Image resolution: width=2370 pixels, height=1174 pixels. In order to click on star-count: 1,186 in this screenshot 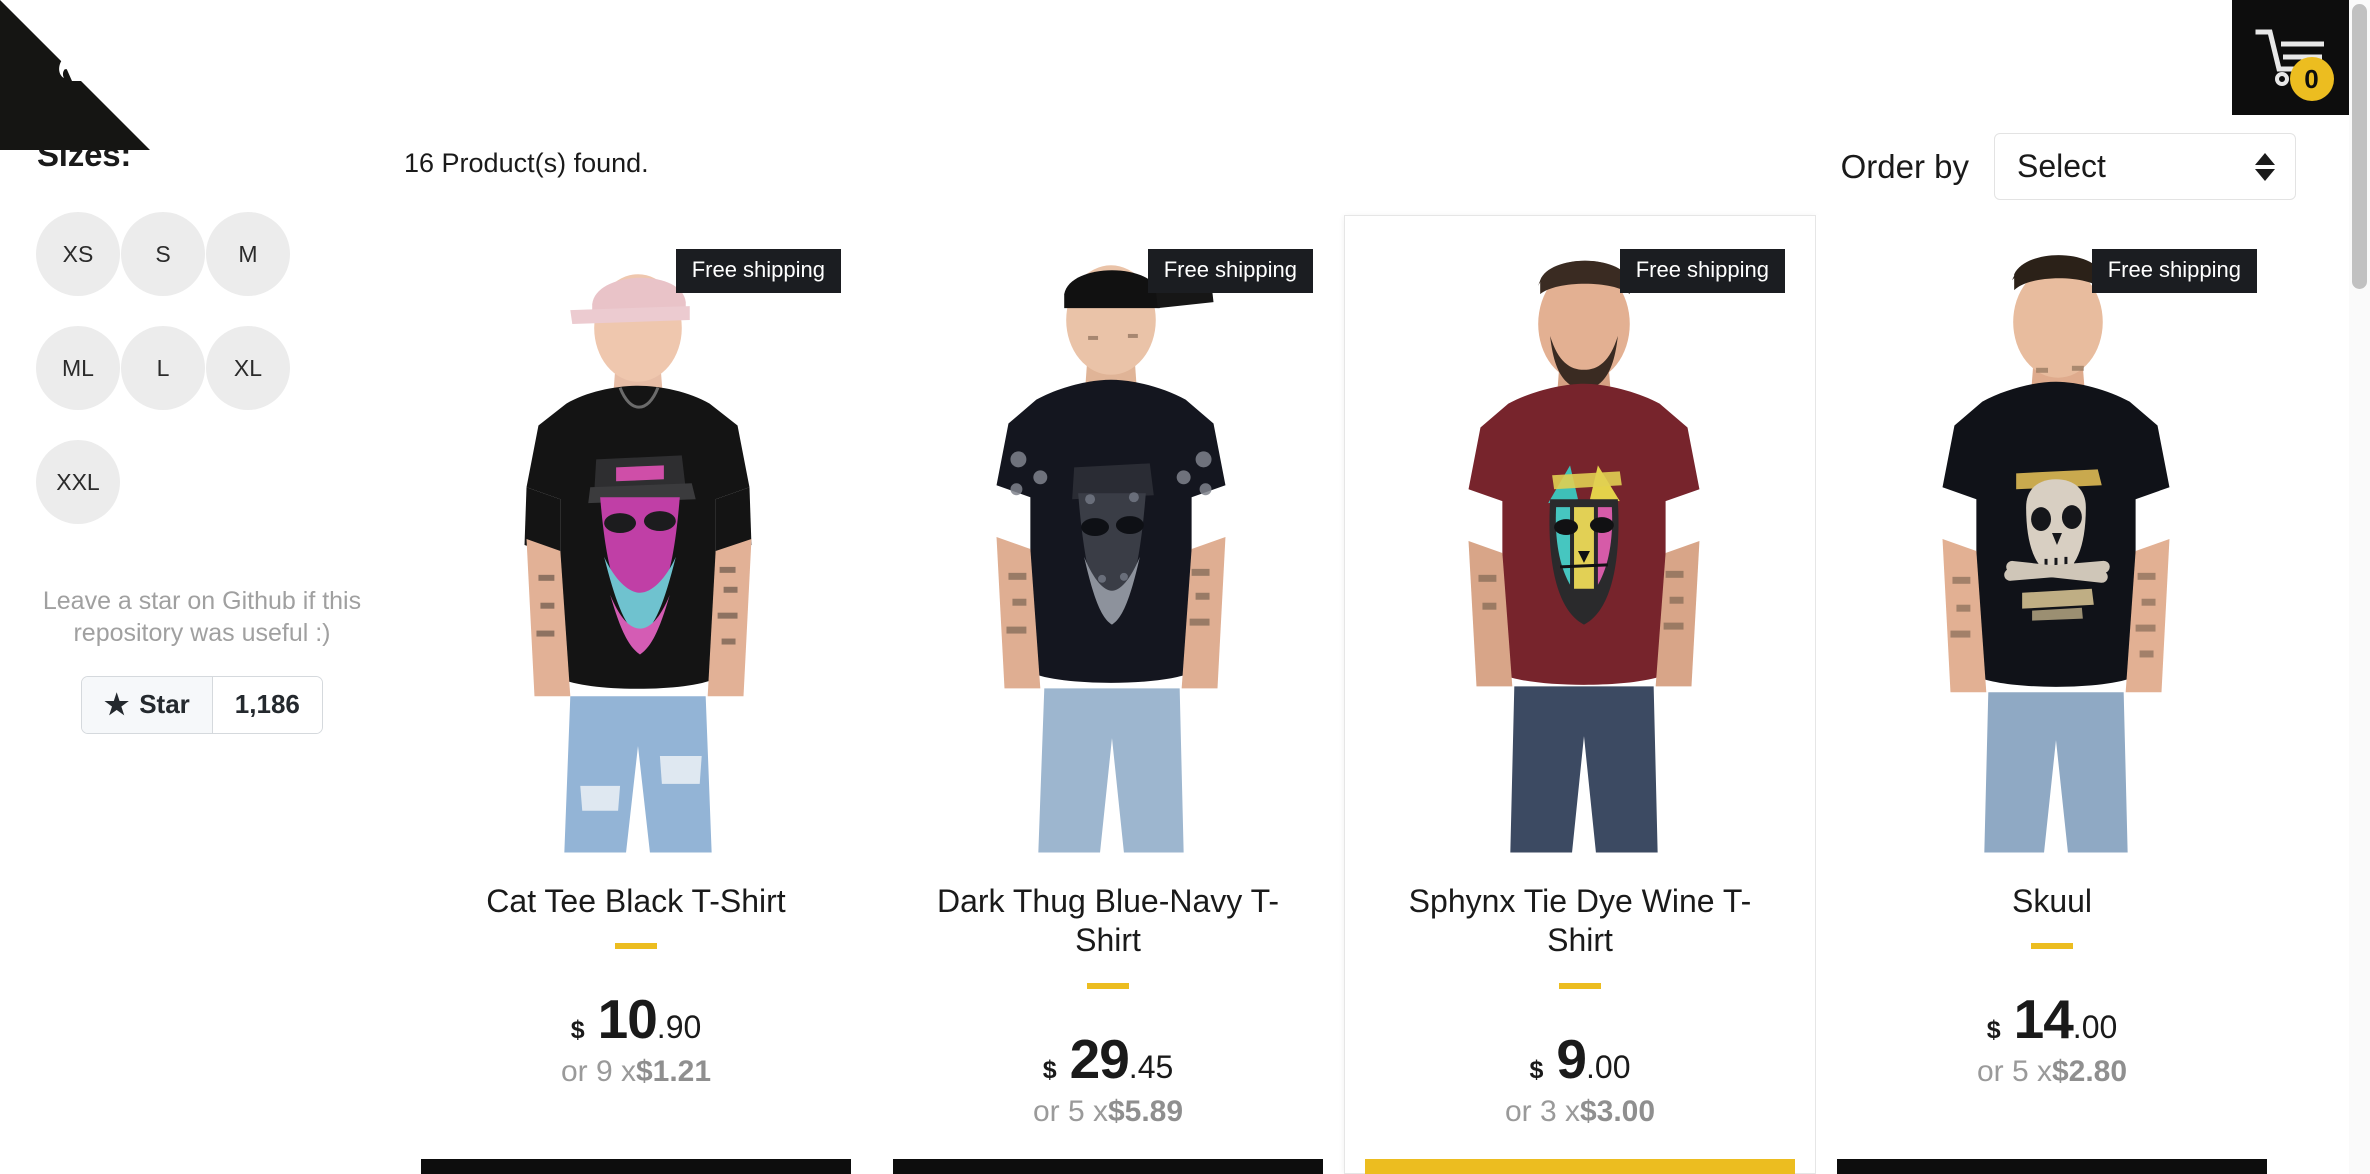, I will do `click(267, 704)`.